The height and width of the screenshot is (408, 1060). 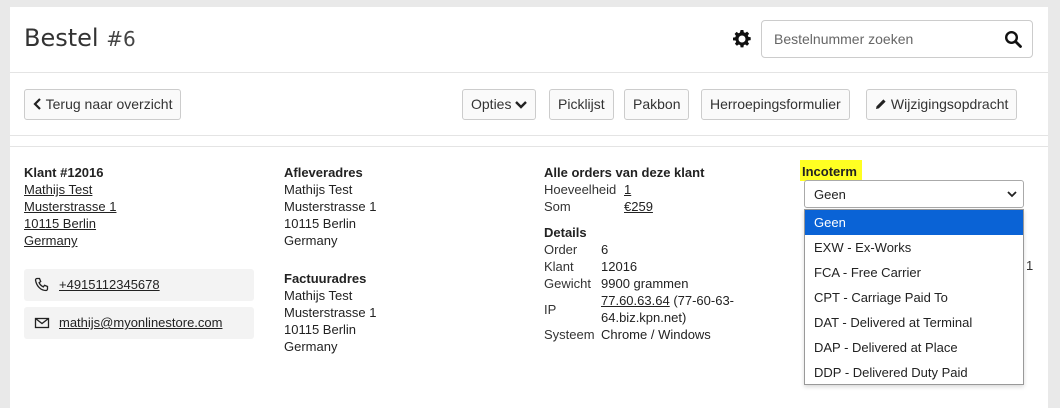 What do you see at coordinates (580, 189) in the screenshot?
I see `quantity-label: Hoeveelheid` at bounding box center [580, 189].